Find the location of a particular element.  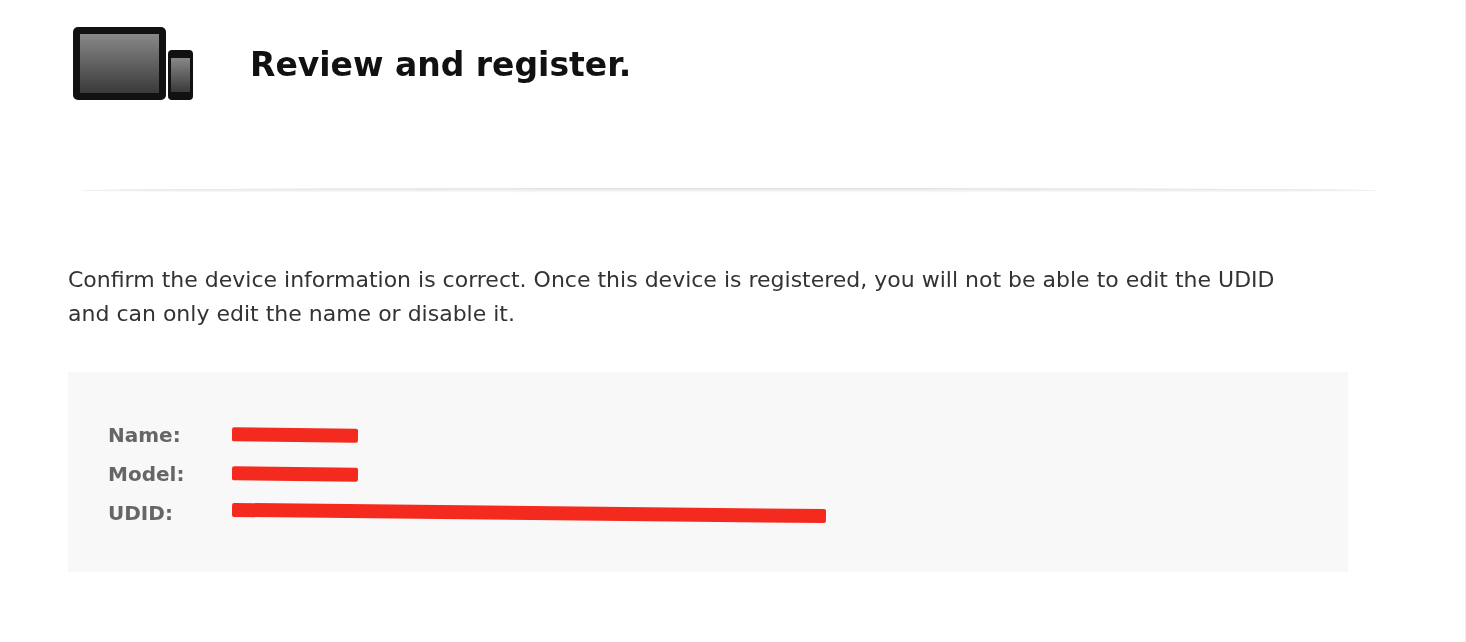

field-label: Name: is located at coordinates (145, 434).